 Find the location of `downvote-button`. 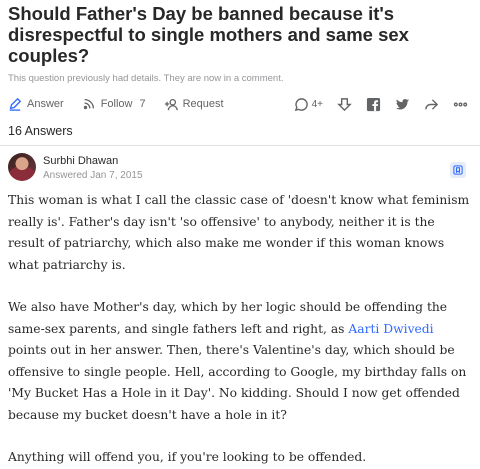

downvote-button is located at coordinates (344, 104).